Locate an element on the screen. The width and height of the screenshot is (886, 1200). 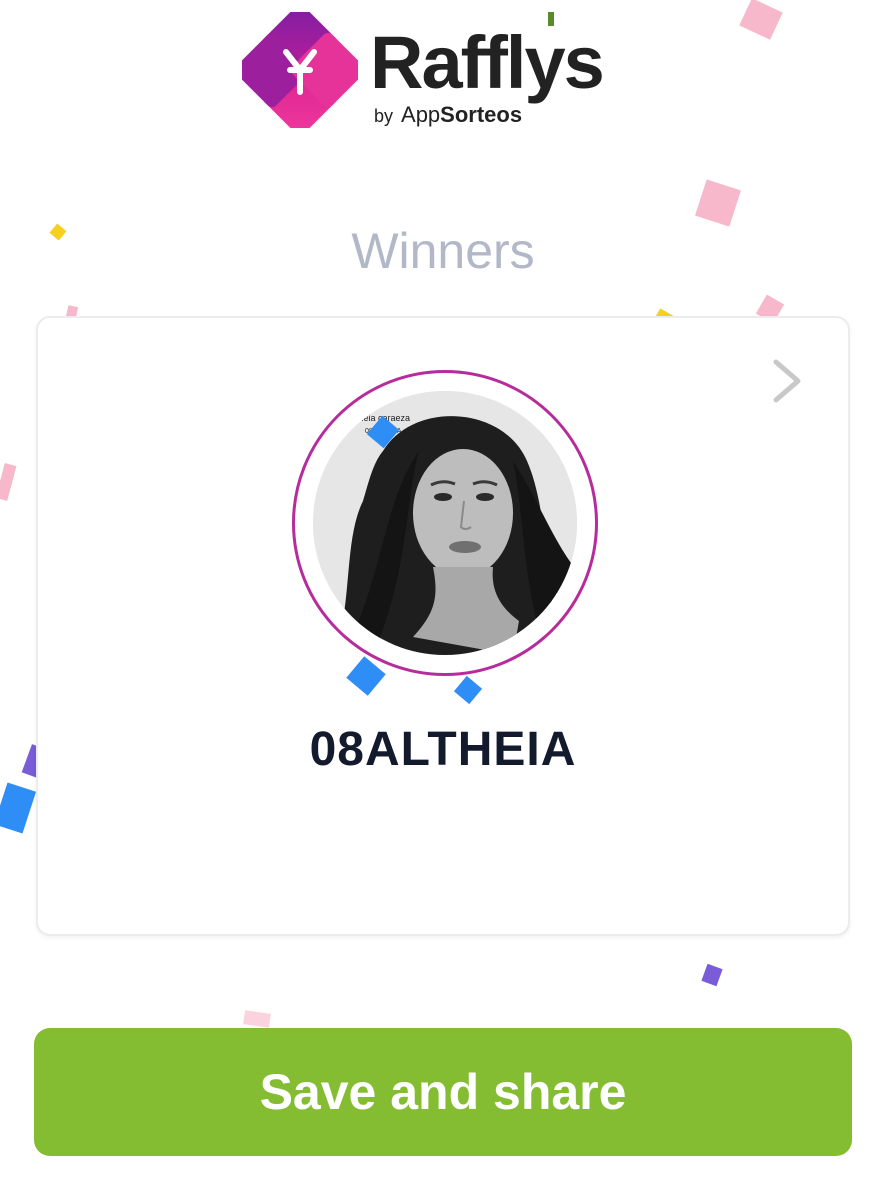
winner-avatar-ring: altheia caraeza 08ALTHEIA is located at coordinates (445, 523).